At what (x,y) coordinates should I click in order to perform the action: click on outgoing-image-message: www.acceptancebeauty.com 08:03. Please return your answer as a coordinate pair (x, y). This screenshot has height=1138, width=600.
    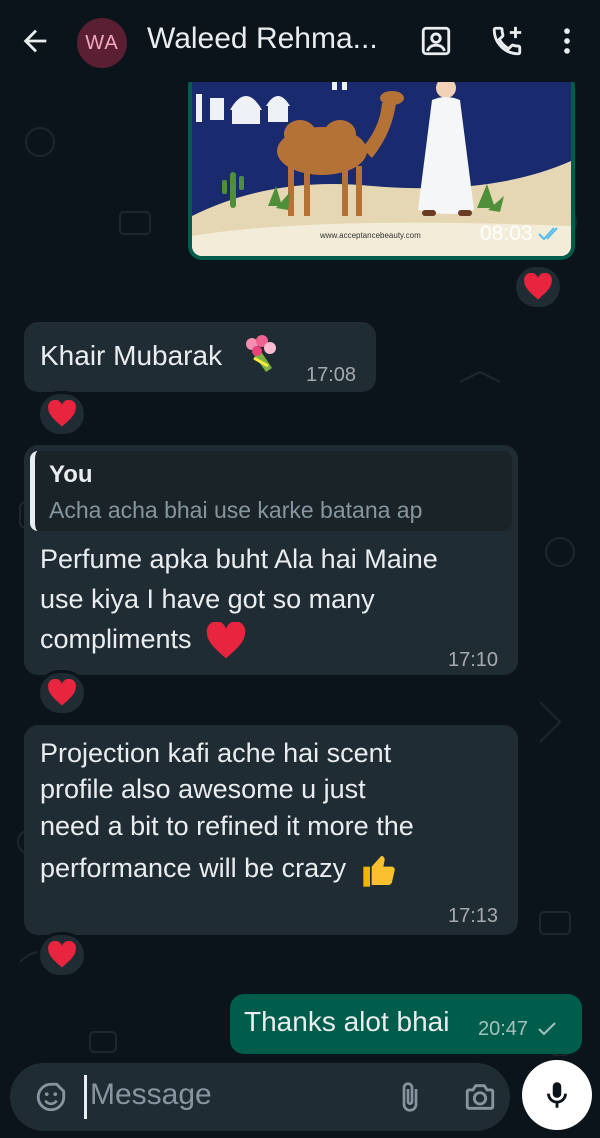
    Looking at the image, I should click on (381, 171).